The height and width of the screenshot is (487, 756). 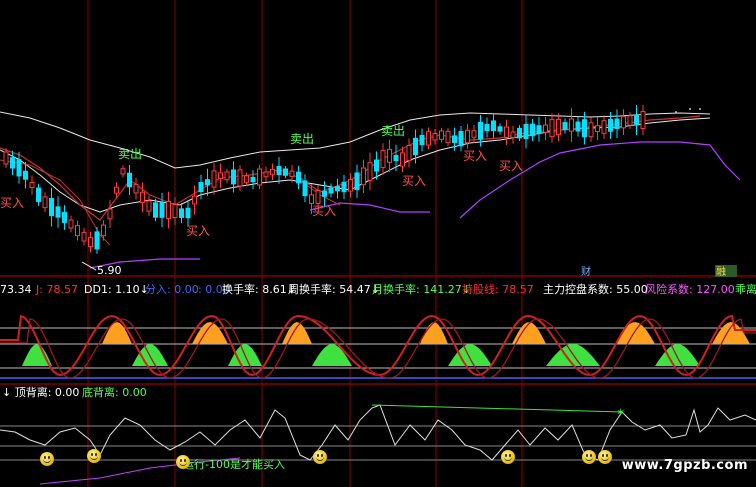 I want to click on sell-signal-3: 卖出, so click(x=393, y=131).